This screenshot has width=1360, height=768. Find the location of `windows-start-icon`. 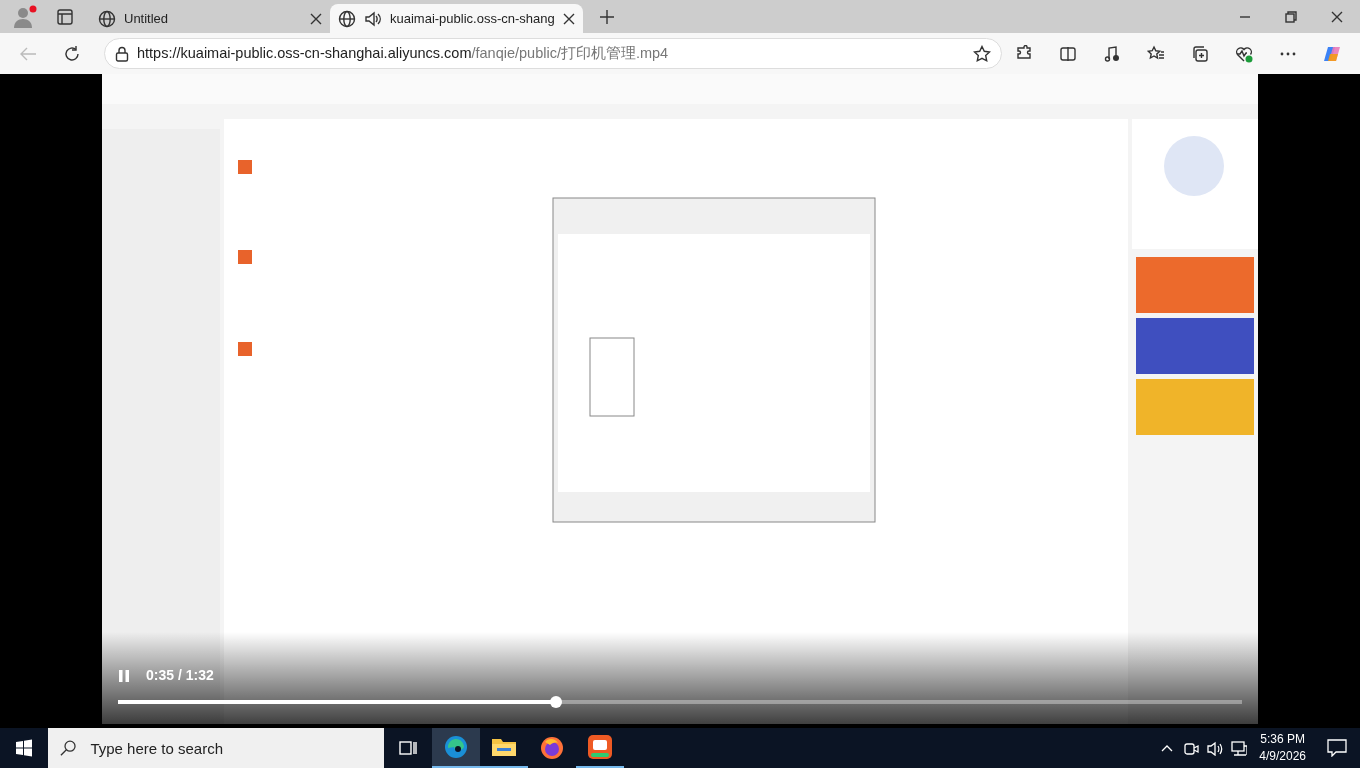

windows-start-icon is located at coordinates (24, 748).